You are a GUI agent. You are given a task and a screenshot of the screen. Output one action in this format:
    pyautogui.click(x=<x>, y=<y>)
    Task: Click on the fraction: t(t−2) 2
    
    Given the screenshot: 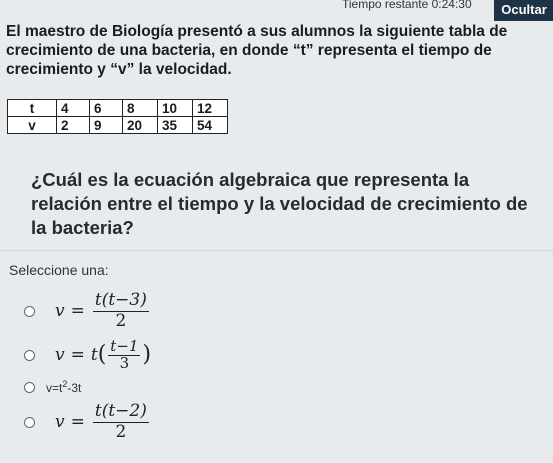 What is the action you would take?
    pyautogui.click(x=120, y=421)
    